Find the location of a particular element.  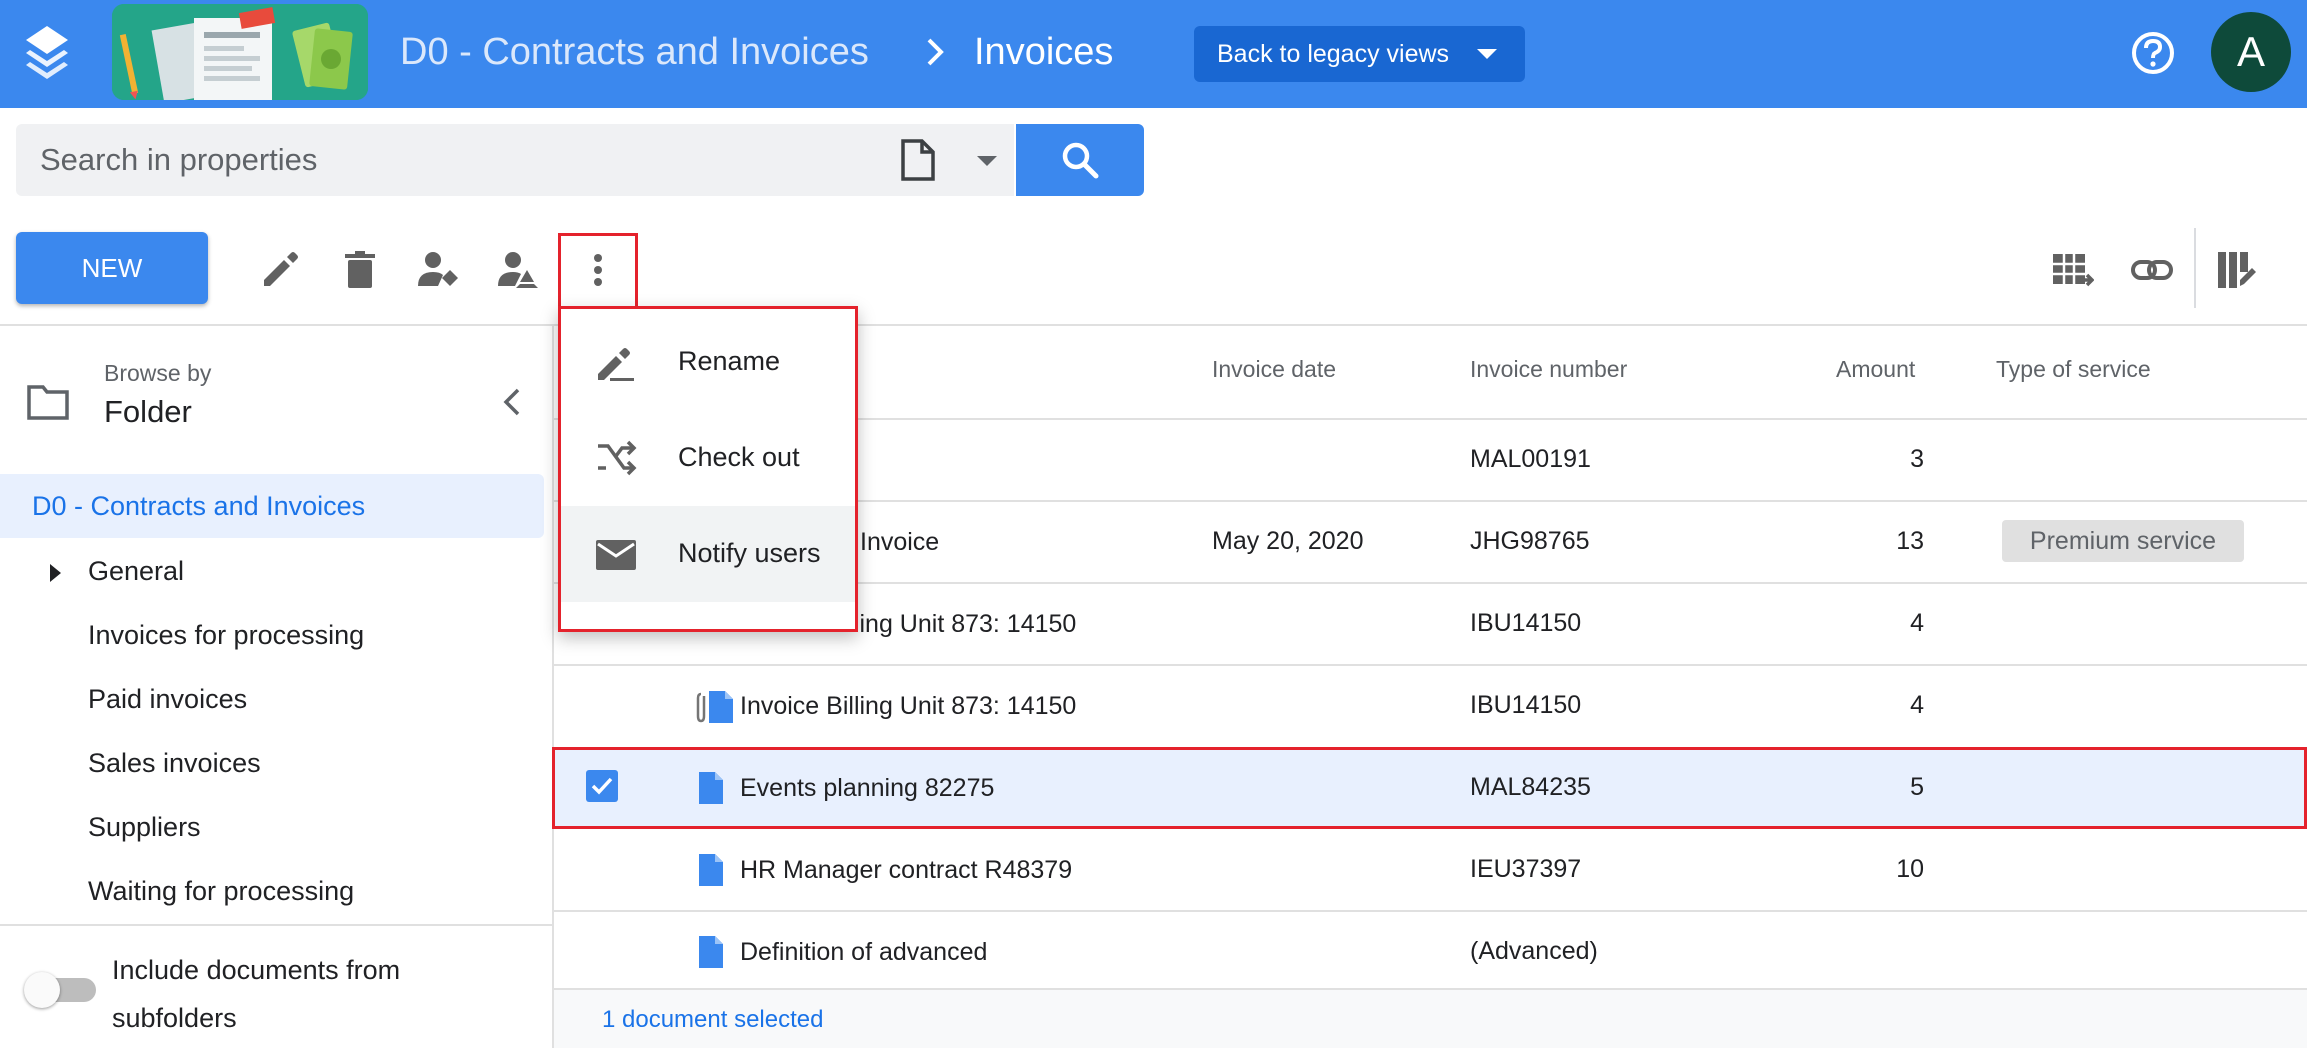

share-drive-icon is located at coordinates (518, 270).